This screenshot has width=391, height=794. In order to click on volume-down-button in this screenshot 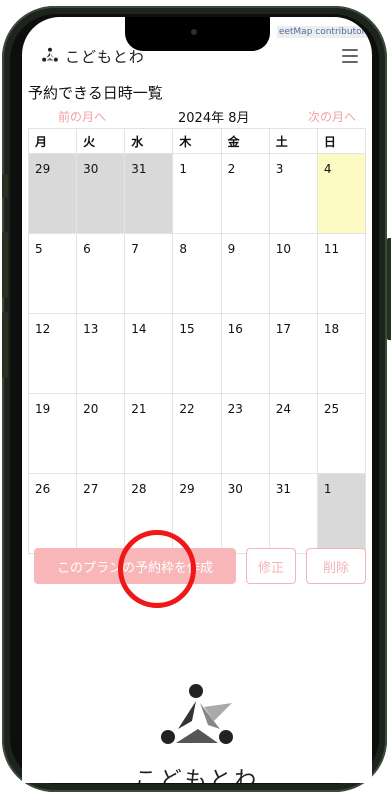, I will do `click(5, 345)`.